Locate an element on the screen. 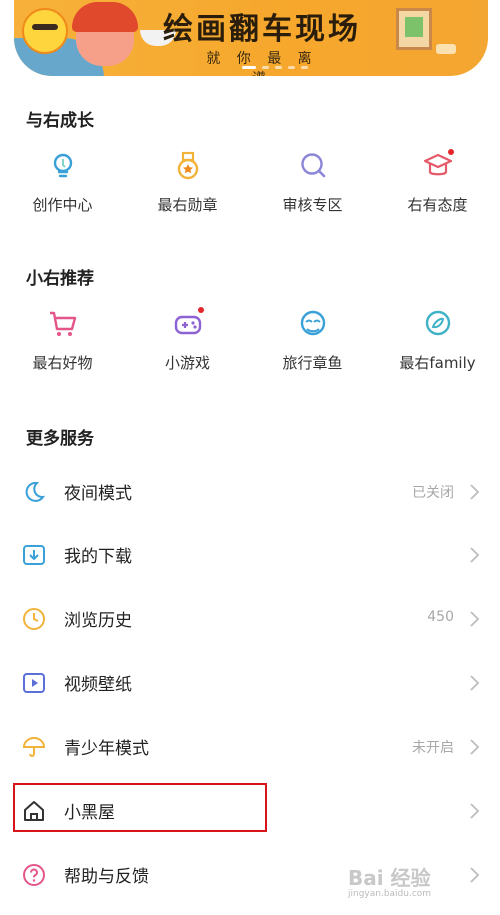  grid-item-mini-games: 小游戏 is located at coordinates (187, 340).